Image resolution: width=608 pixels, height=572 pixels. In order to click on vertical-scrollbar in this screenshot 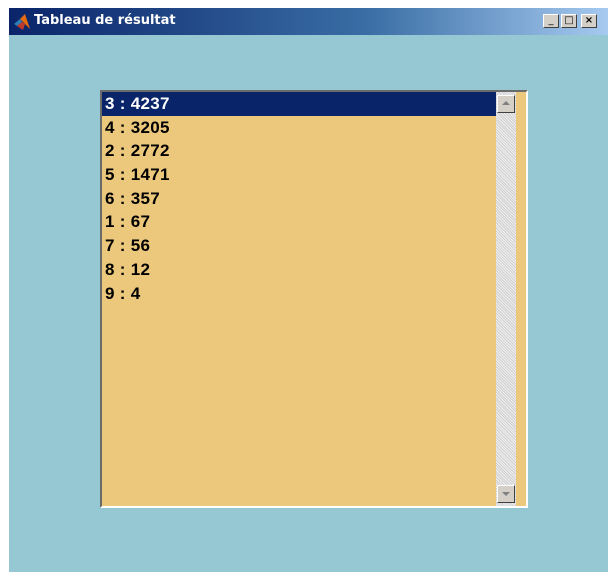, I will do `click(506, 299)`.